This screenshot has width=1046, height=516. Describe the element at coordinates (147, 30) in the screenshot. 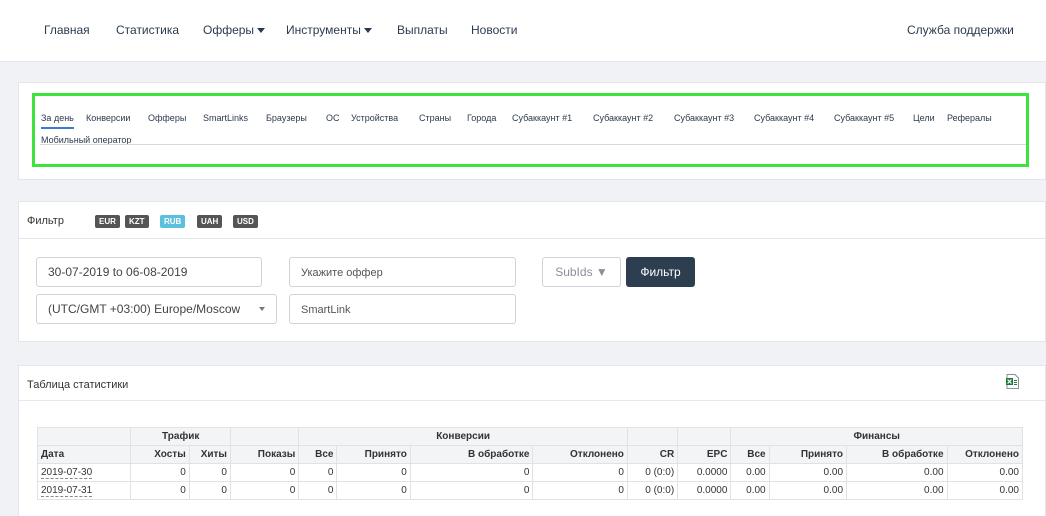

I see `nav-statistics: Статистика` at that location.